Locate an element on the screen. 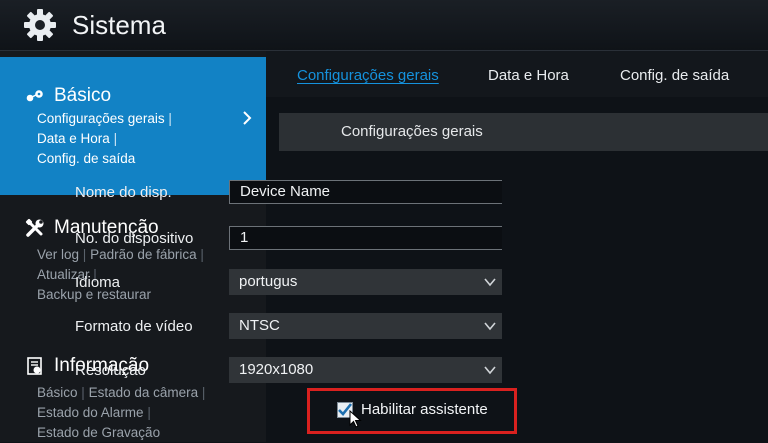 The width and height of the screenshot is (768, 443). language-label: Idioma is located at coordinates (98, 282).